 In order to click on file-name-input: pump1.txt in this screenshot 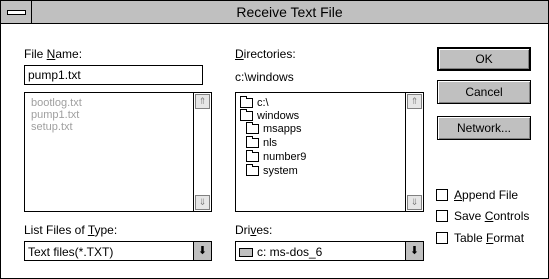, I will do `click(113, 75)`.